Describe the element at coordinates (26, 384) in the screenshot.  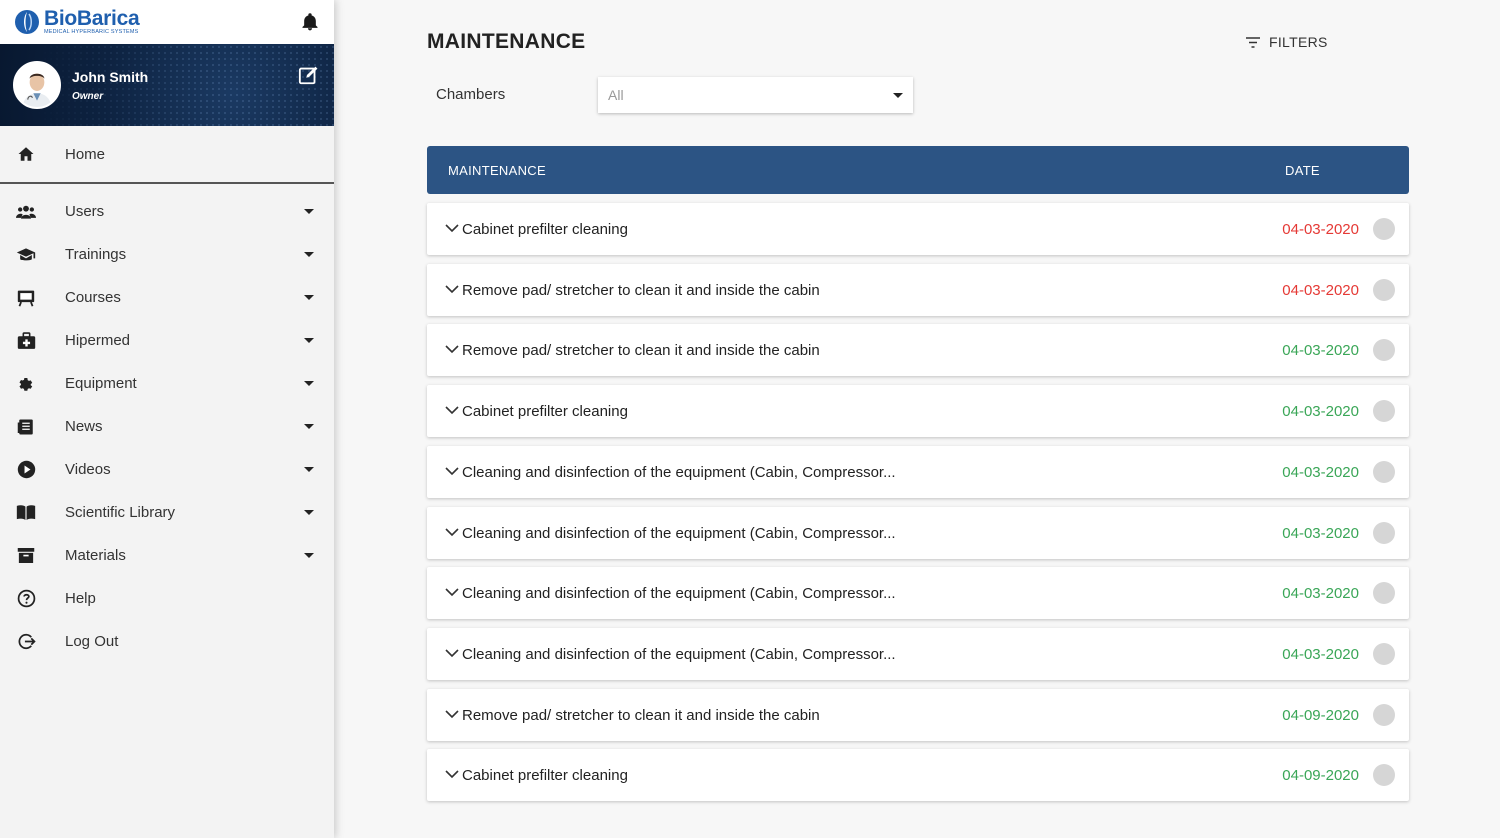
I see `gear-icon` at that location.